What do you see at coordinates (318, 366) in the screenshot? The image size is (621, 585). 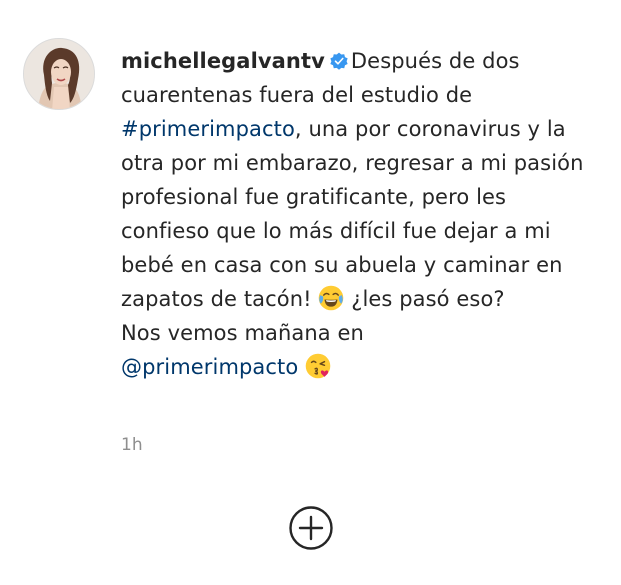 I see `face-blowing-kiss-emoji` at bounding box center [318, 366].